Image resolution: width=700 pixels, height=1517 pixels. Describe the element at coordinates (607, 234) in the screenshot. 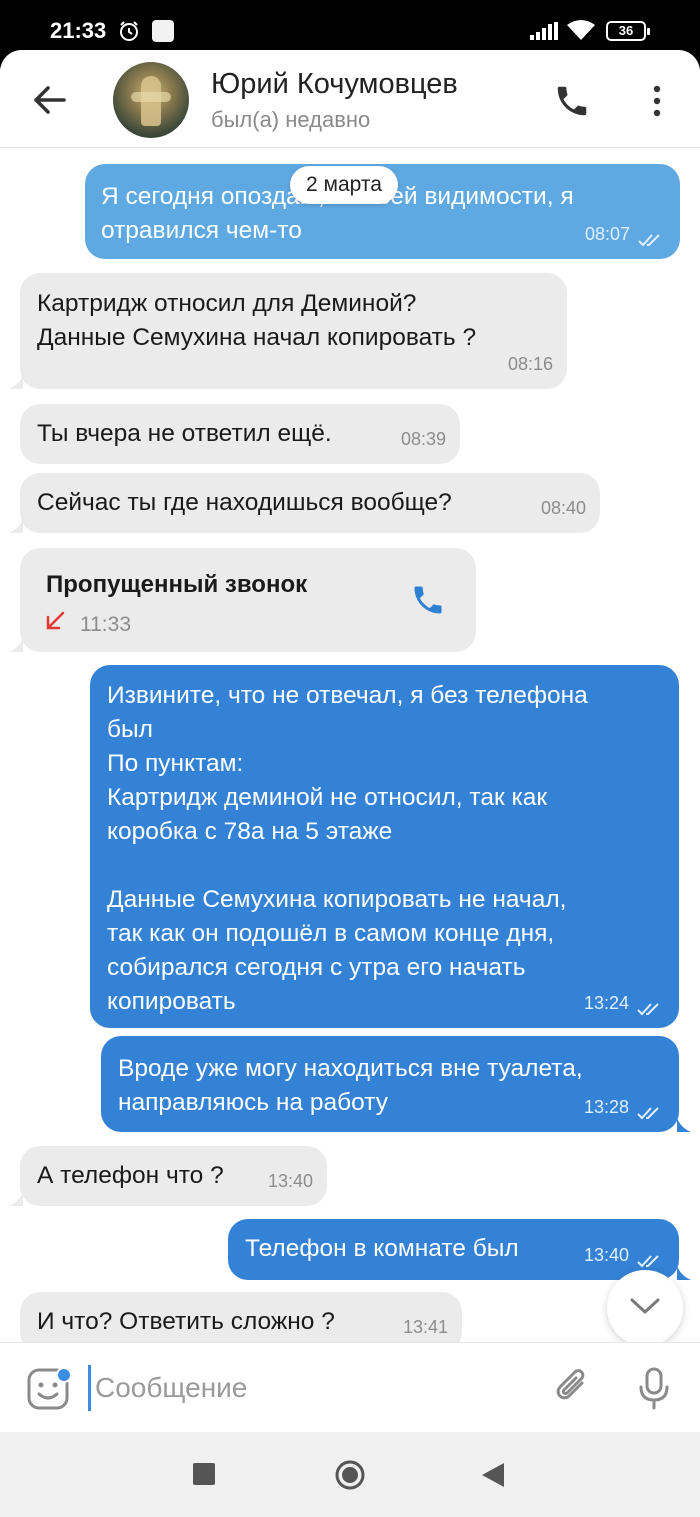

I see `message-time: 08:07` at that location.